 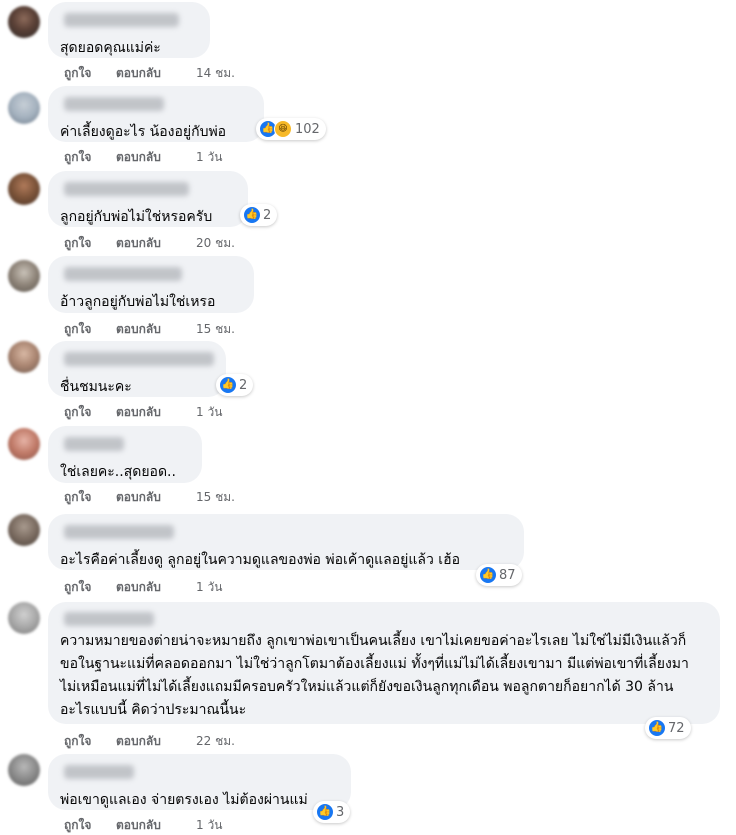 I want to click on reaction-summary: 👍 3, so click(x=332, y=812).